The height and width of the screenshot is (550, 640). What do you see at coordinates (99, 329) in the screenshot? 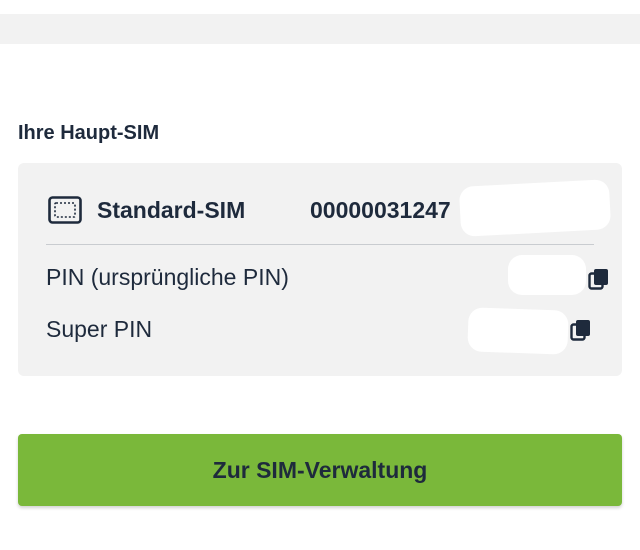
I see `super-pin-label: Super PIN` at bounding box center [99, 329].